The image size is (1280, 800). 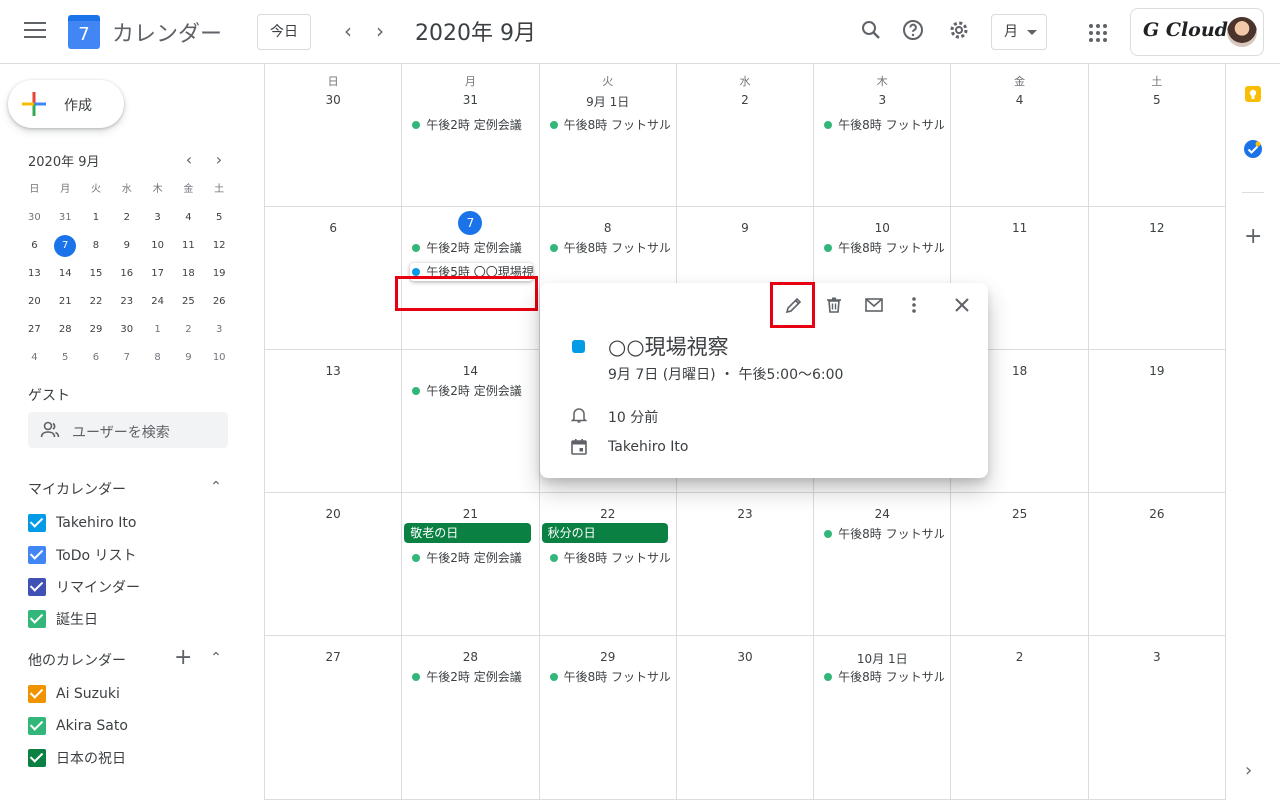 I want to click on day-cell: 24 午後8時 フットサル, so click(x=883, y=564).